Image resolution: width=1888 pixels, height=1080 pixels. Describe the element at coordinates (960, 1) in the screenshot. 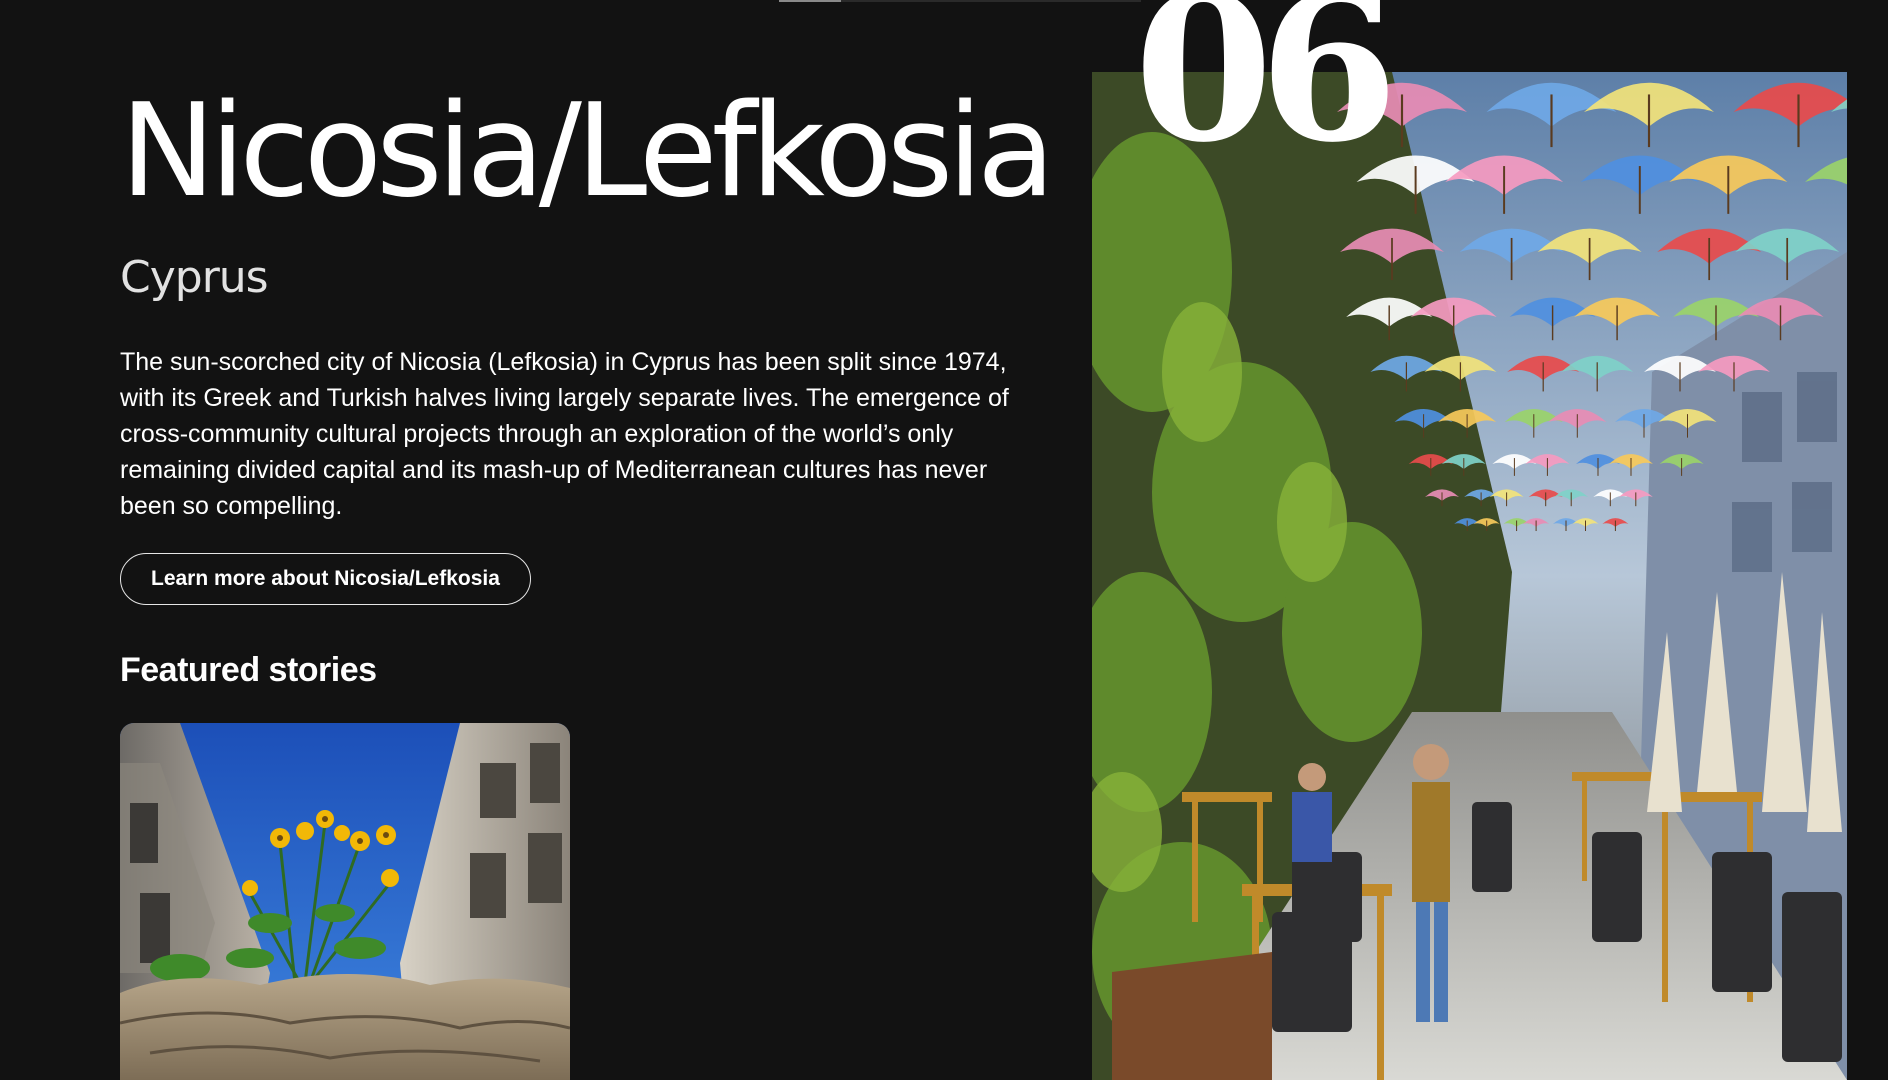

I see `carousel-progress-bar` at that location.